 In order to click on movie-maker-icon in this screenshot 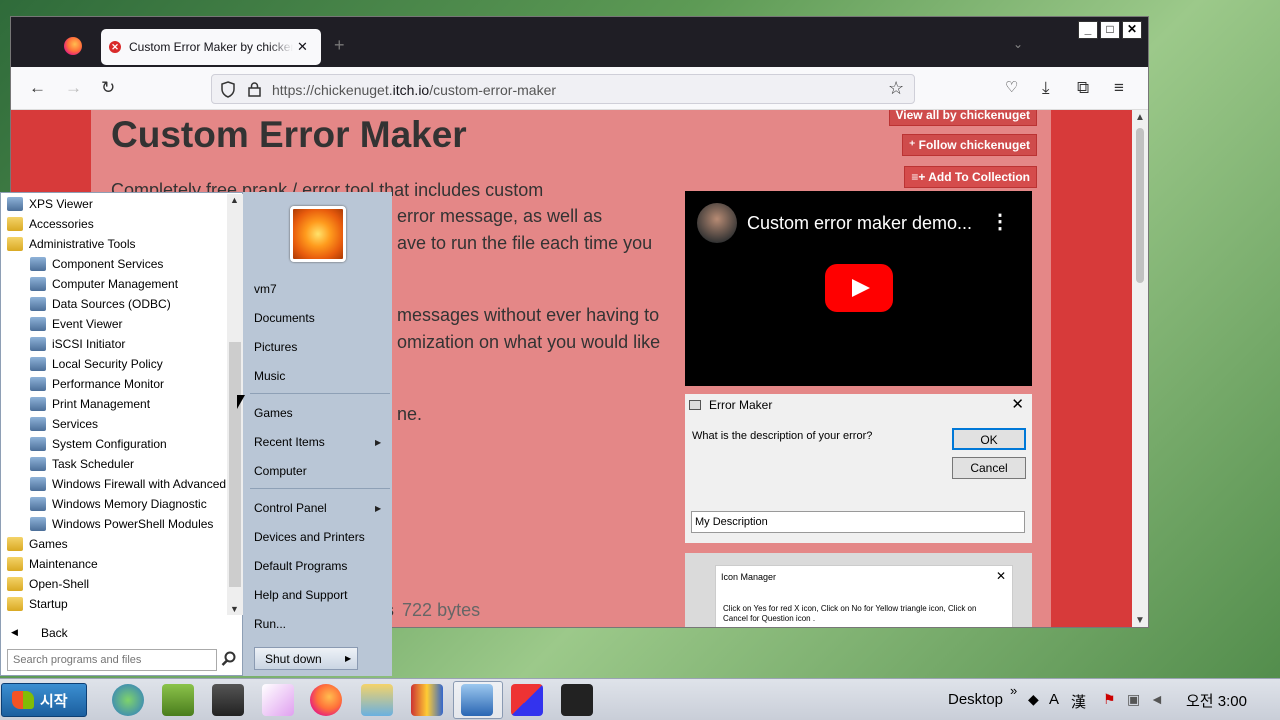, I will do `click(228, 700)`.